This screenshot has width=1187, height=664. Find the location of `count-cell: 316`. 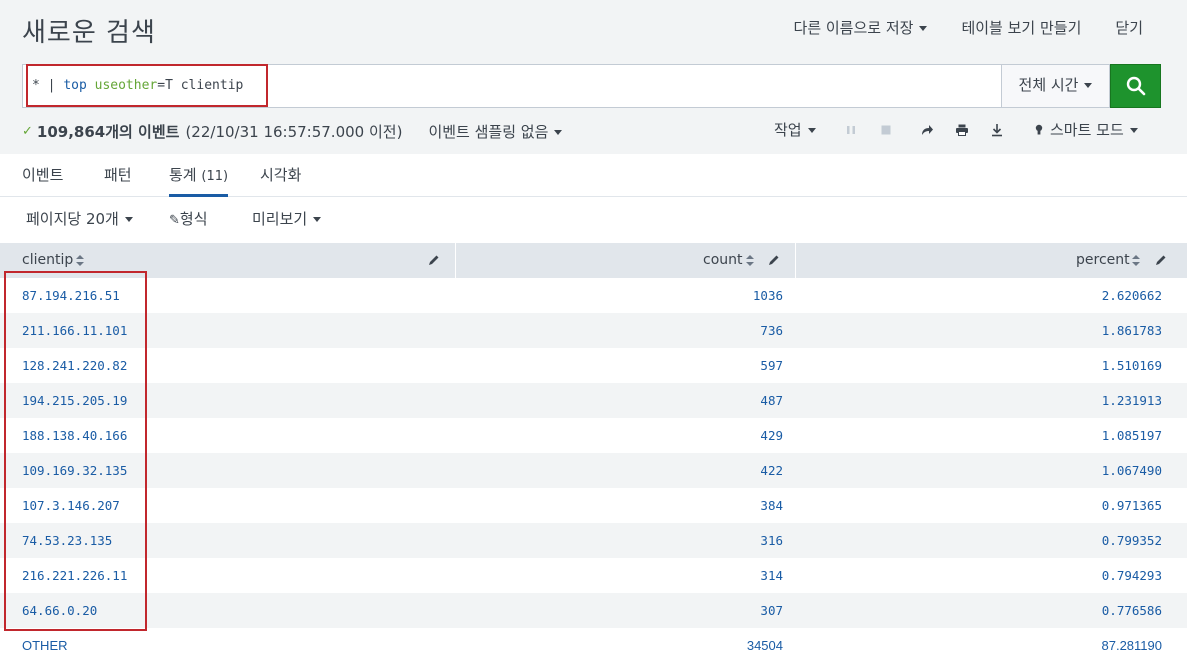

count-cell: 316 is located at coordinates (771, 540).